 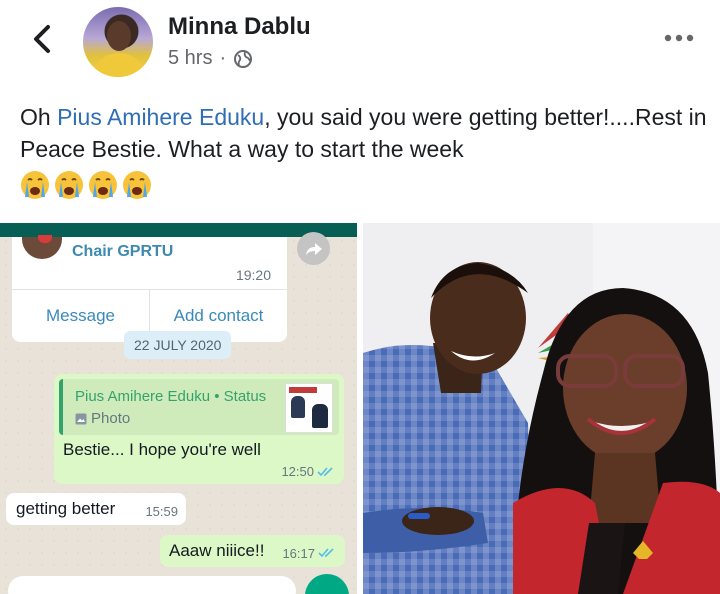 What do you see at coordinates (239, 27) in the screenshot?
I see `author-name: Minna Dablu` at bounding box center [239, 27].